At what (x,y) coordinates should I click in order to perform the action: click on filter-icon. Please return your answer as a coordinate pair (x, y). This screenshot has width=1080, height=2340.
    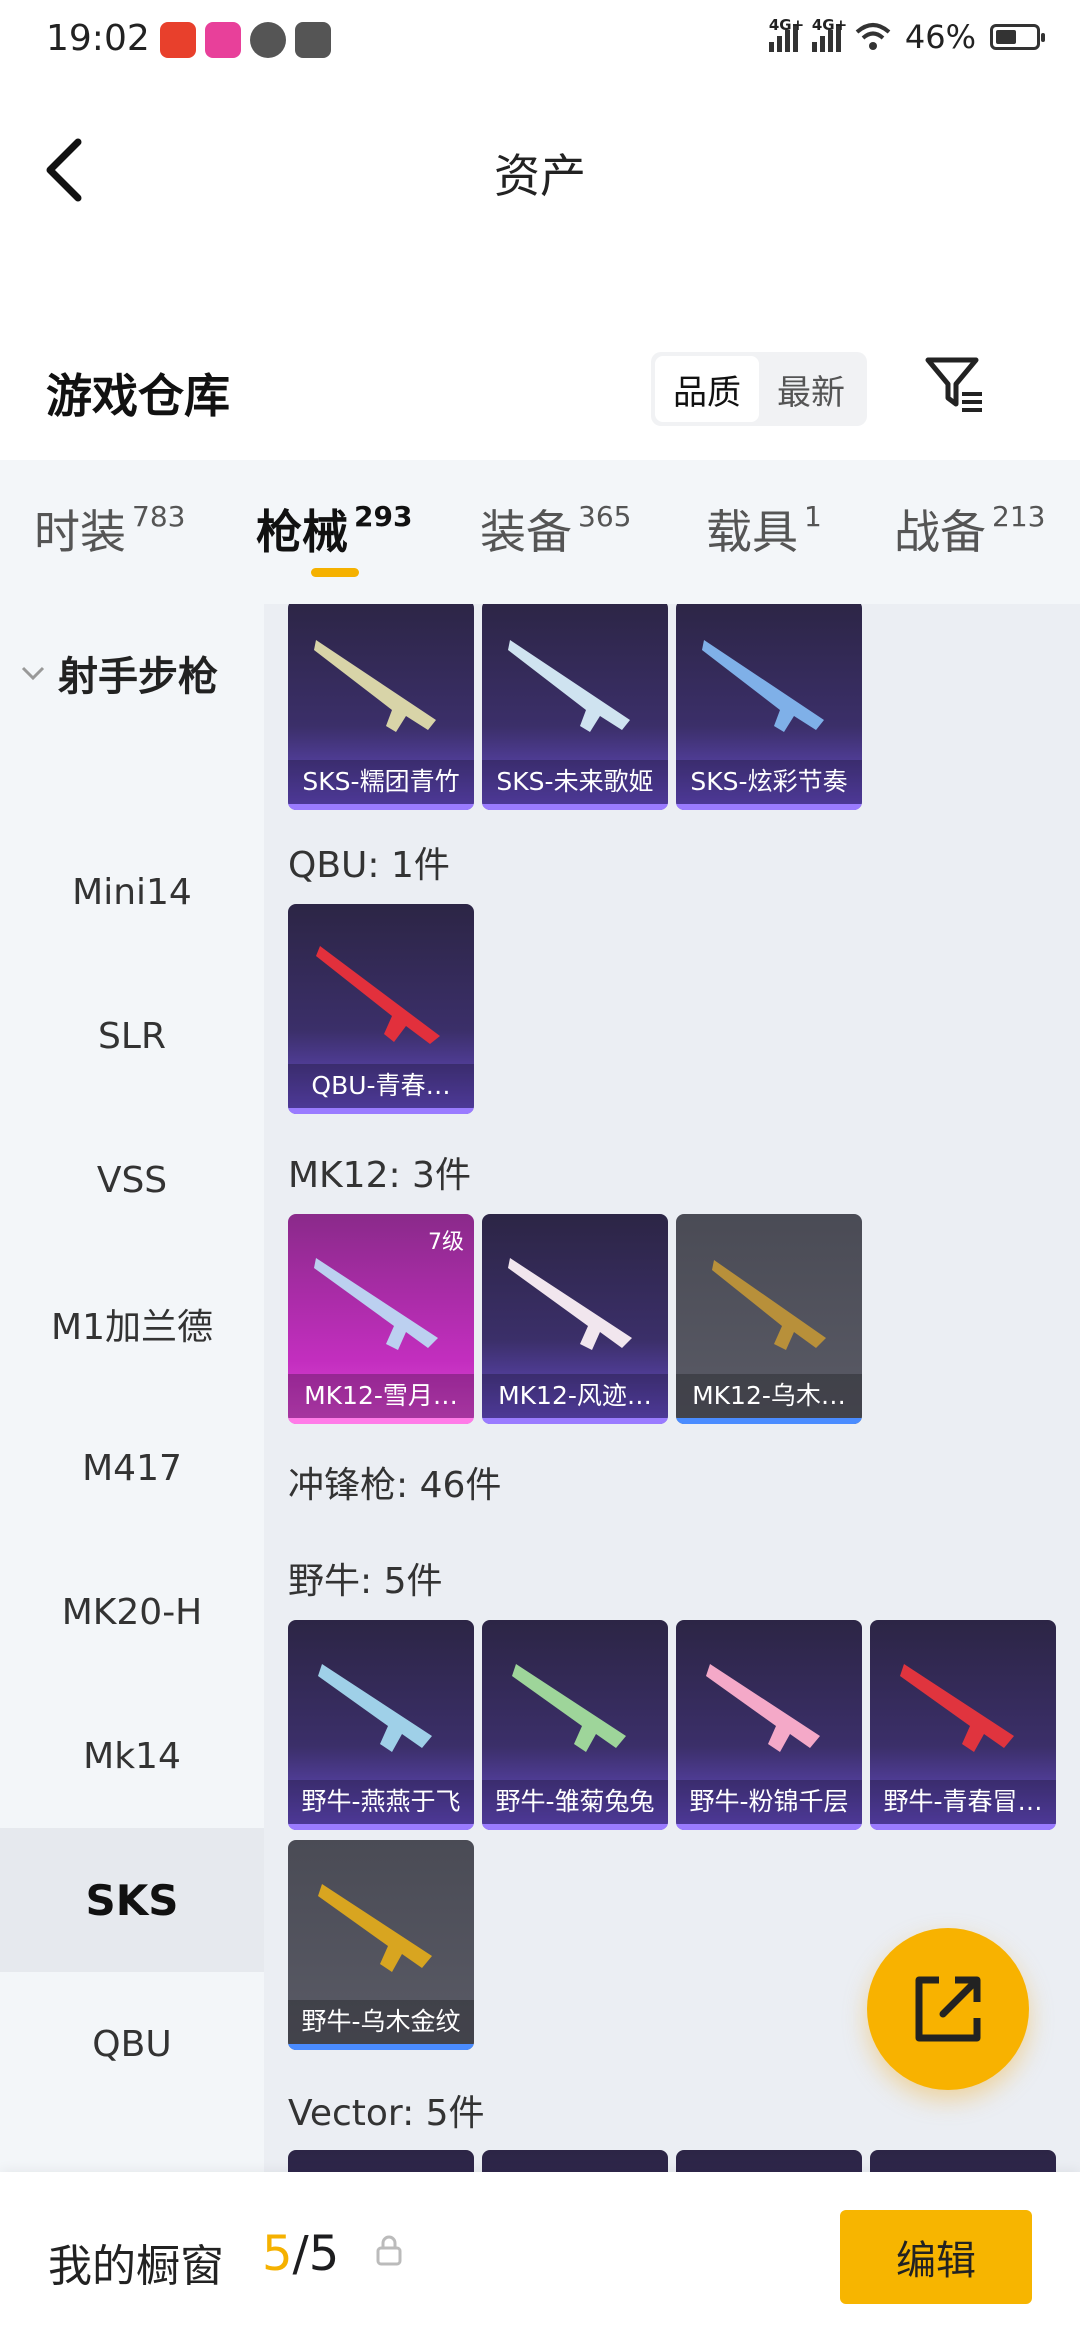
    Looking at the image, I should click on (953, 384).